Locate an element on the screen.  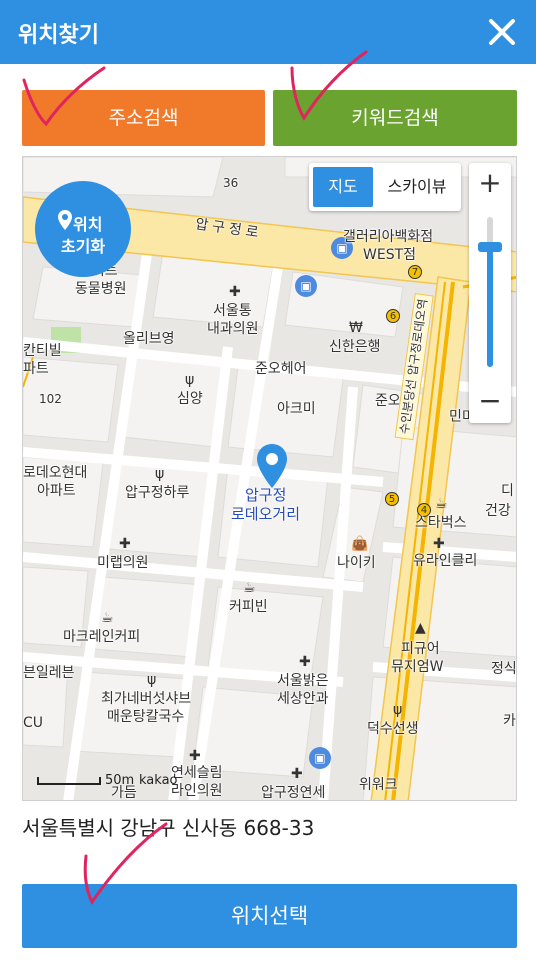
map-label: 갤러리아백화점 is located at coordinates (388, 237).